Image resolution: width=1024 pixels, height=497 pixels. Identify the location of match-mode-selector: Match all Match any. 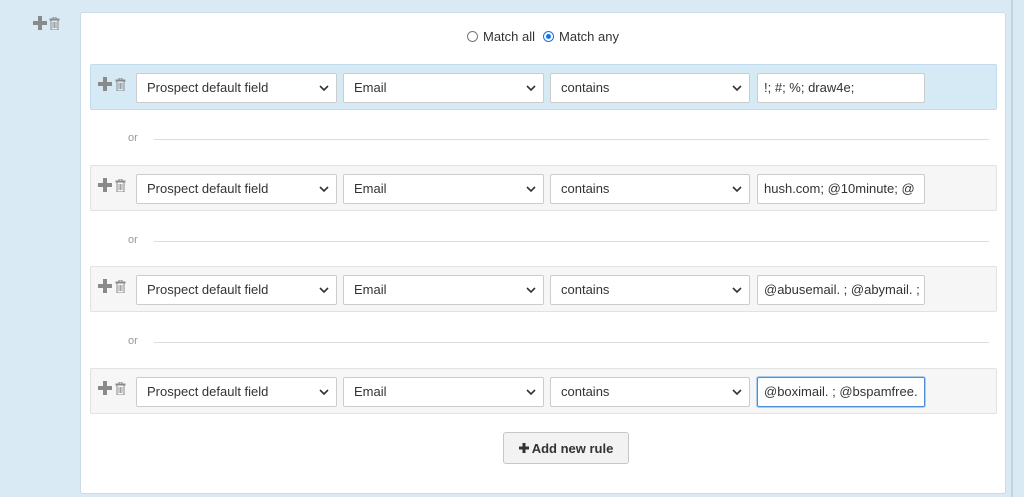
(543, 36).